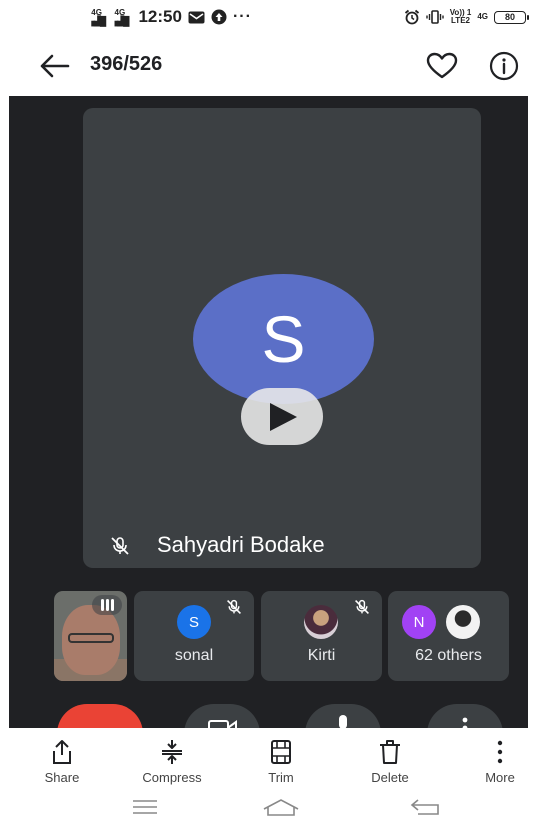 The image size is (546, 825). What do you see at coordinates (194, 622) in the screenshot?
I see `participant-avatar: S` at bounding box center [194, 622].